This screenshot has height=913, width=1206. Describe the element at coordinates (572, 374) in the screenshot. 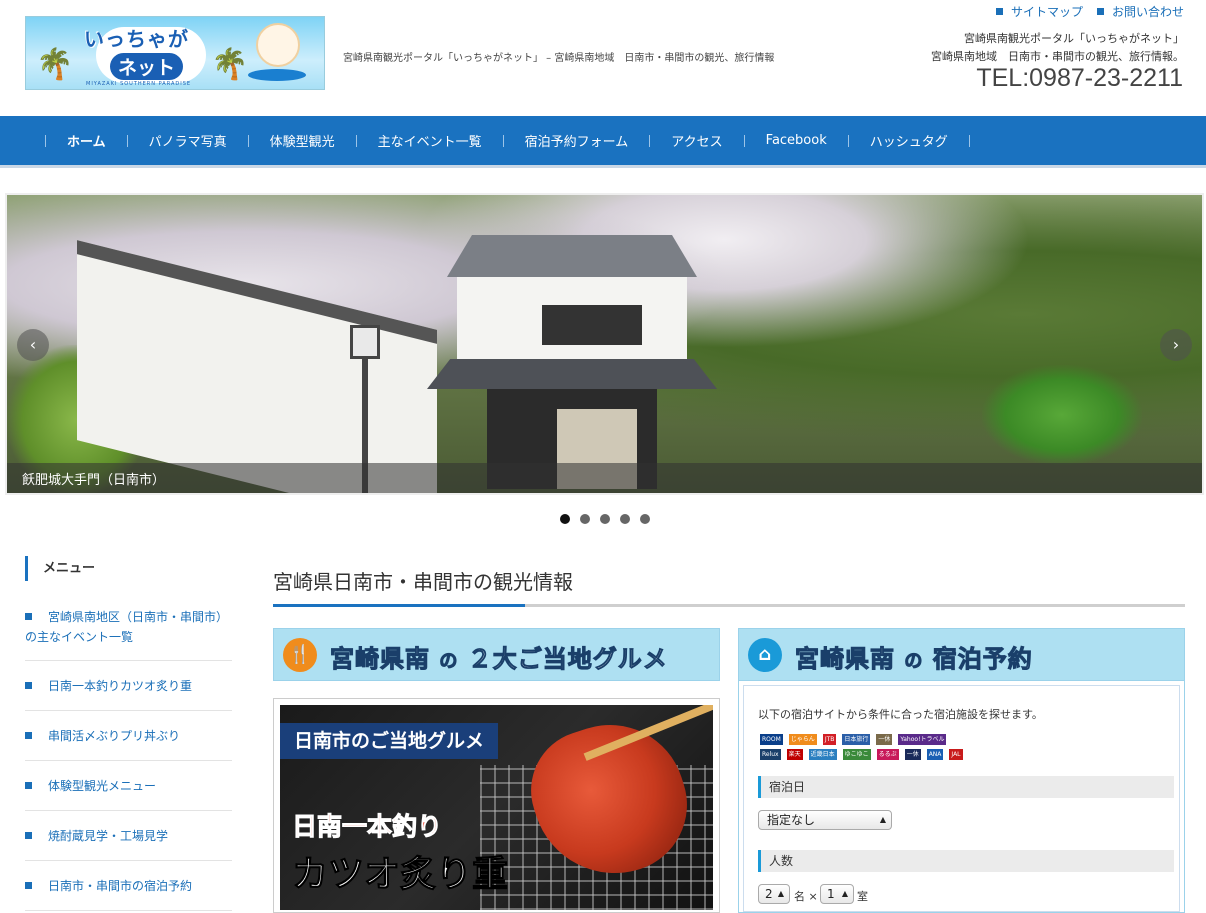

I see `gate-lower-roof` at that location.